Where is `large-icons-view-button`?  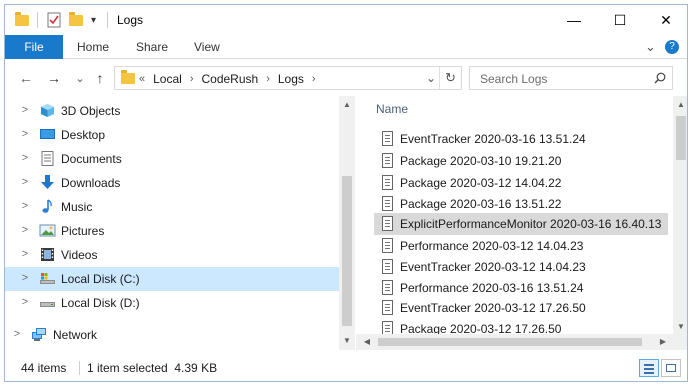 large-icons-view-button is located at coordinates (671, 368).